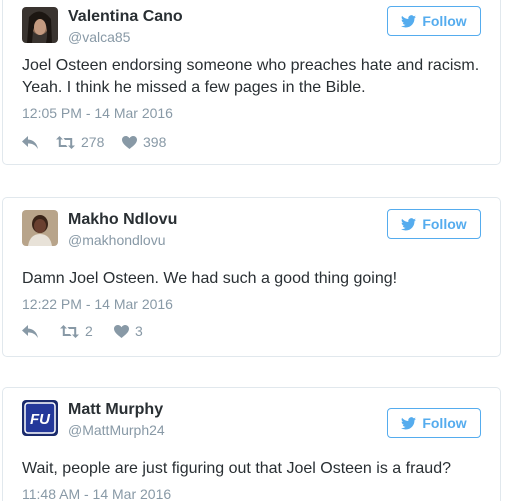 The height and width of the screenshot is (501, 509). I want to click on retweet-button: 2, so click(87, 331).